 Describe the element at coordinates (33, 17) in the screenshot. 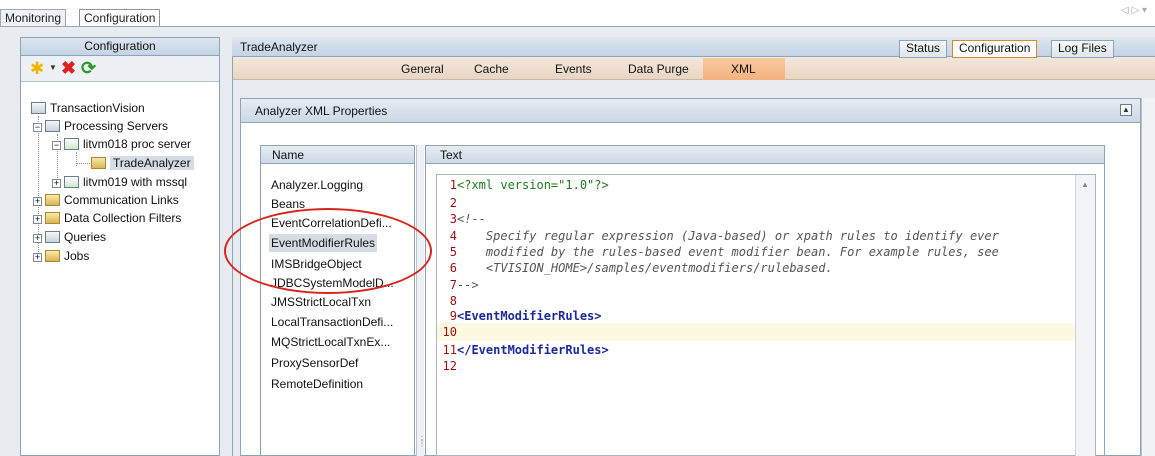

I see `tab-monitoring: Monitoring` at that location.